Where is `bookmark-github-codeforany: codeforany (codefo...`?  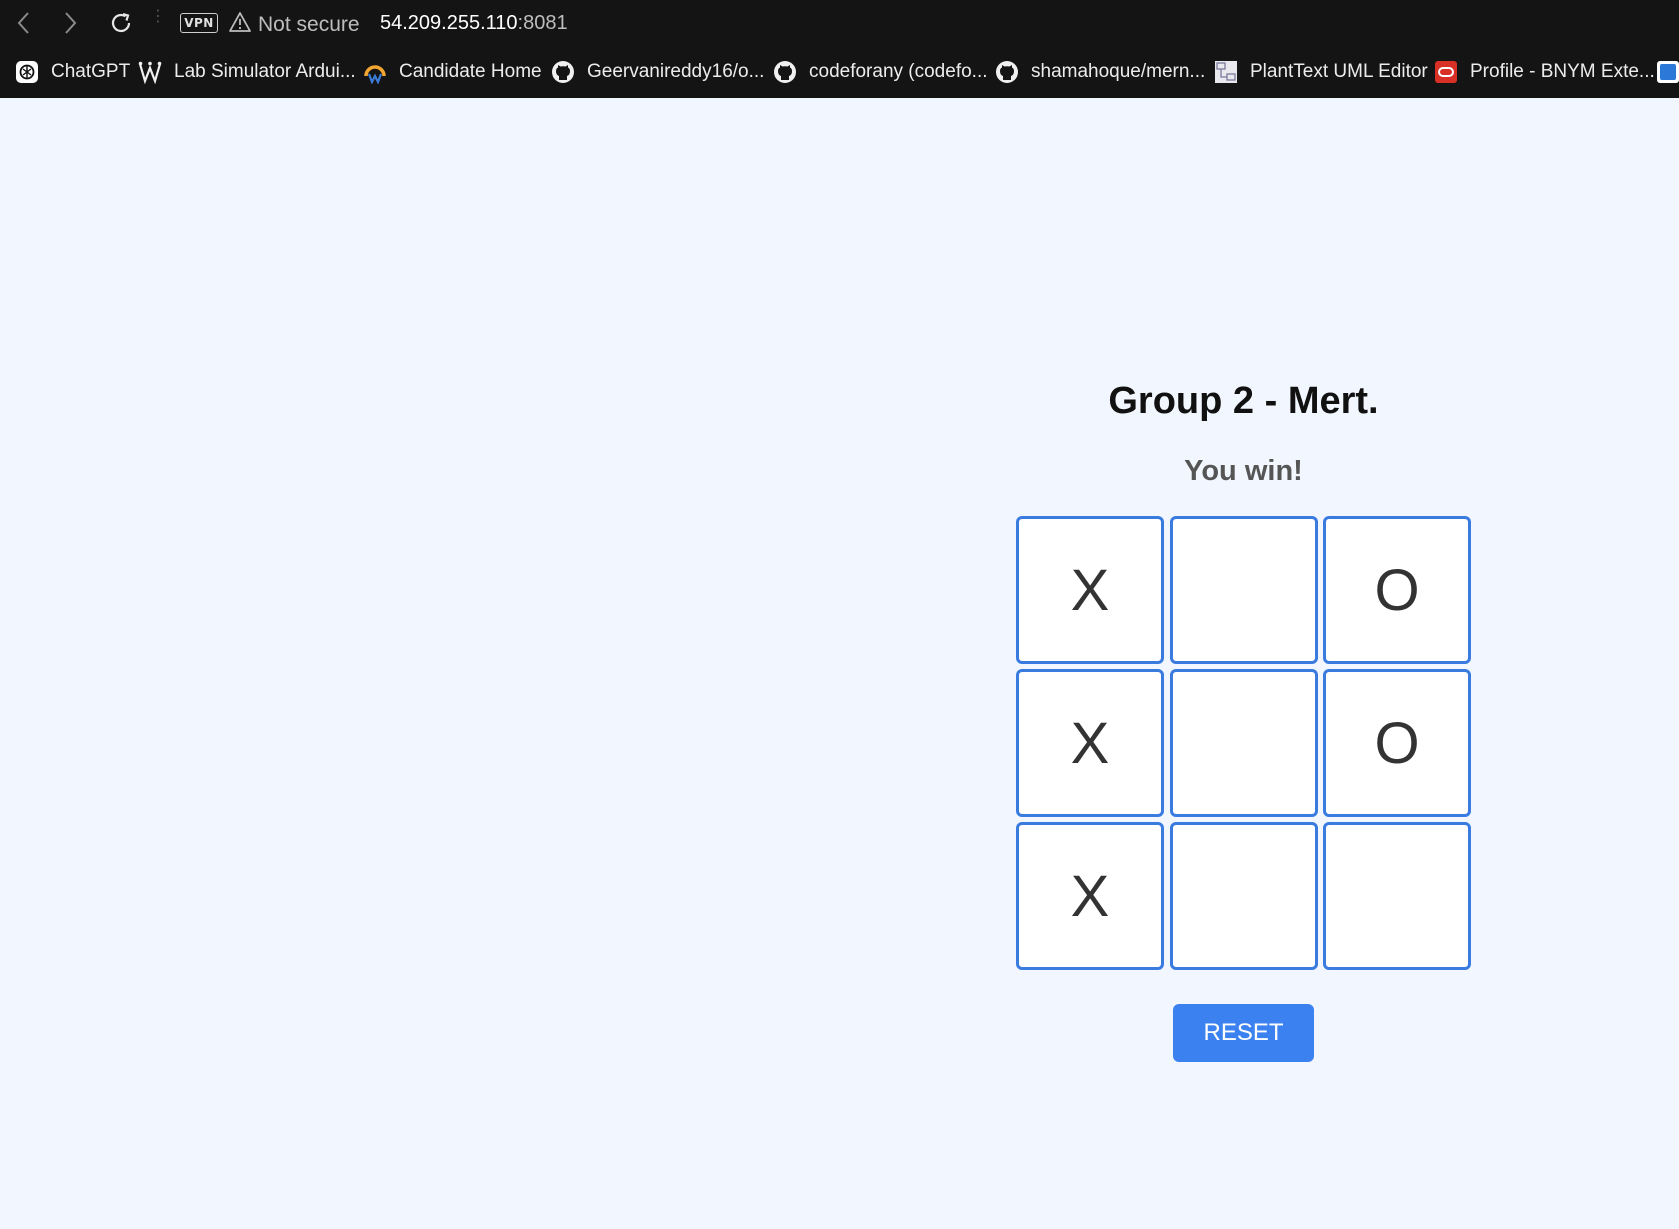
bookmark-github-codeforany: codeforany (codefo... is located at coordinates (880, 72).